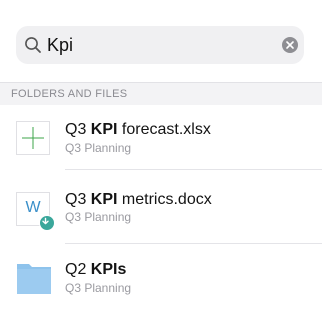 This screenshot has width=322, height=322. Describe the element at coordinates (161, 93) in the screenshot. I see `section-header: FOLDERS AND FILES` at that location.